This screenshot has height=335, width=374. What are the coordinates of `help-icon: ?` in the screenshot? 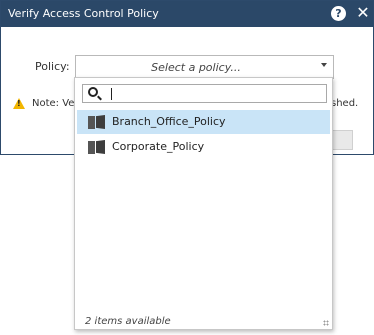 It's located at (338, 13).